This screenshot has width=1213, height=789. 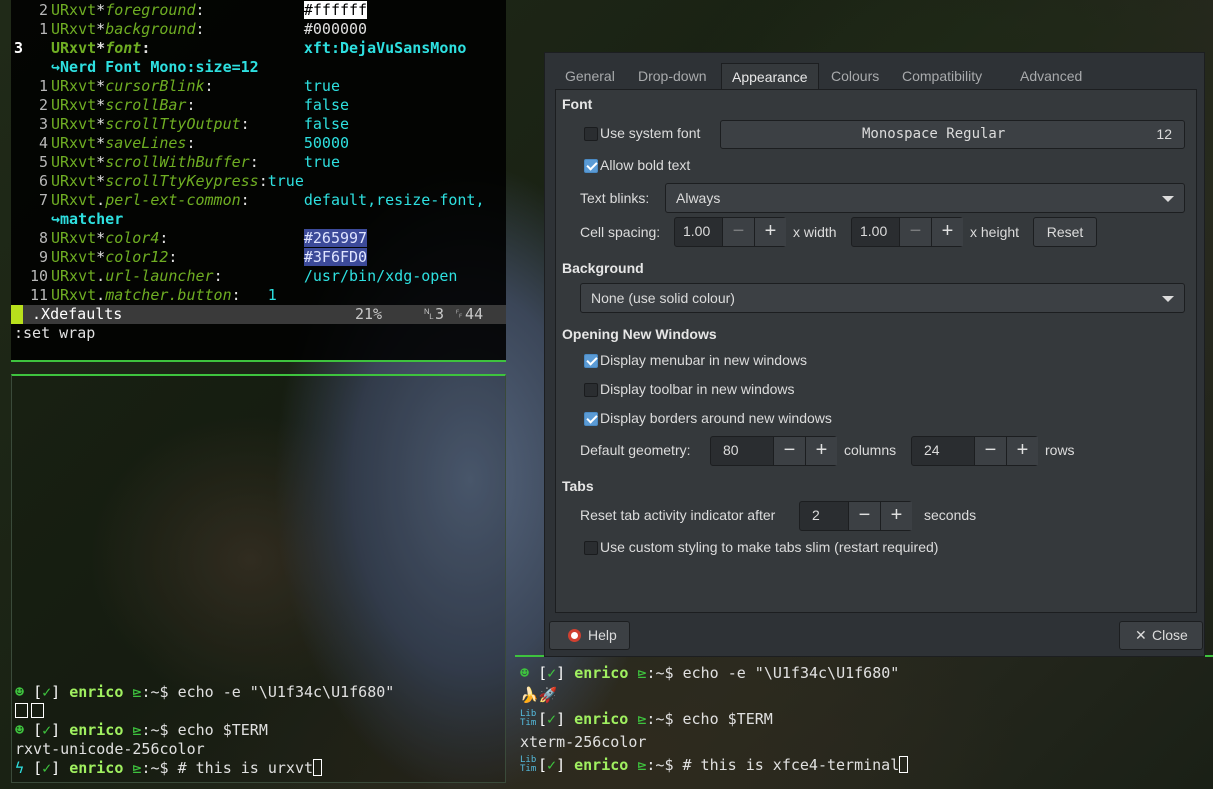 I want to click on columns-spinner: 80 − +, so click(x=773, y=451).